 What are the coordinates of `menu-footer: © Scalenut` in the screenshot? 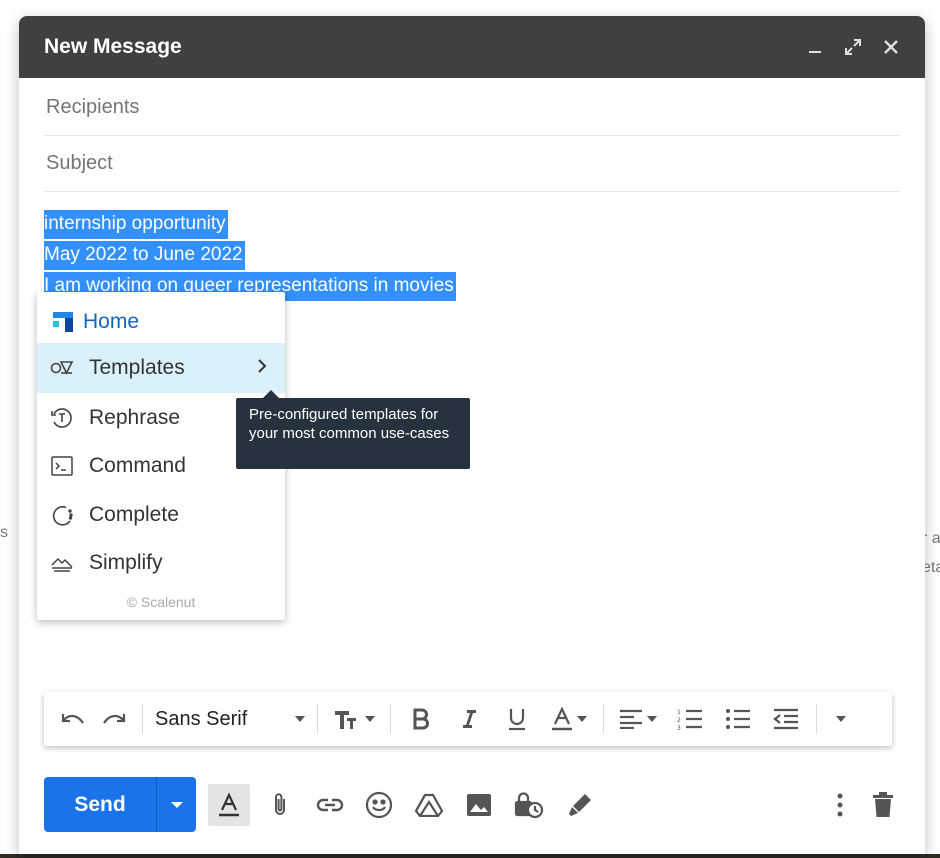 It's located at (161, 602).